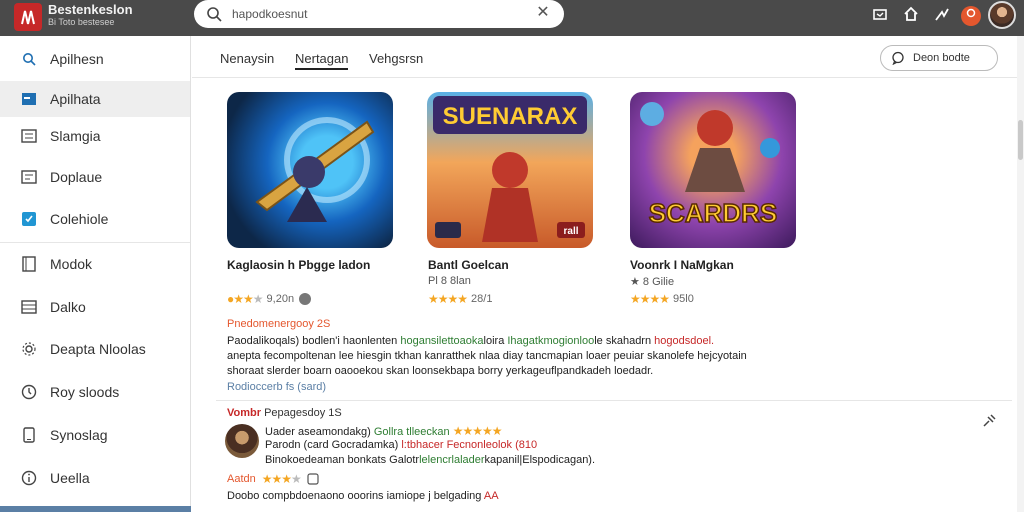 This screenshot has height=512, width=1024. Describe the element at coordinates (29, 136) in the screenshot. I see `list-icon` at that location.